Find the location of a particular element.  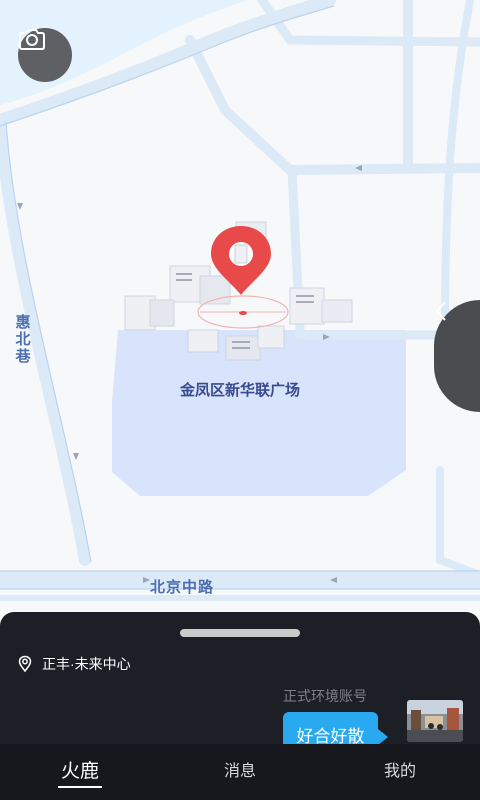

tab-me-label: 我的 is located at coordinates (399, 771).